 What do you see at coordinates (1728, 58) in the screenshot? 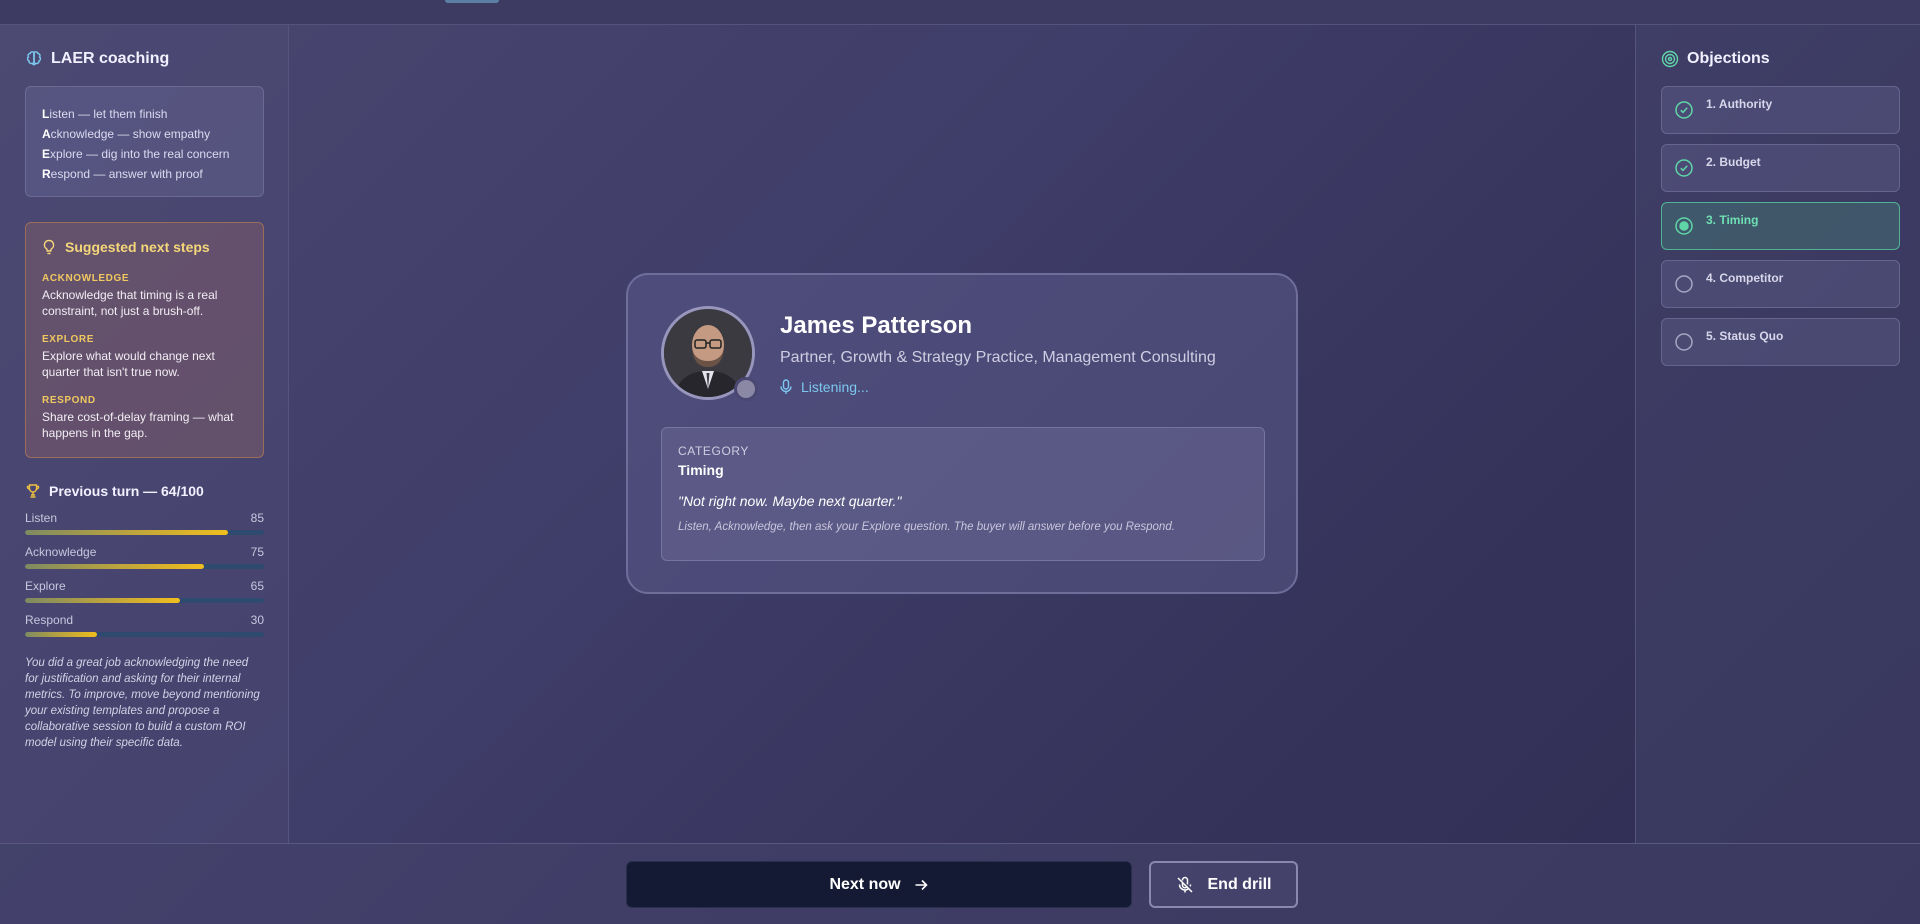
I see `objections-title: Objections` at bounding box center [1728, 58].